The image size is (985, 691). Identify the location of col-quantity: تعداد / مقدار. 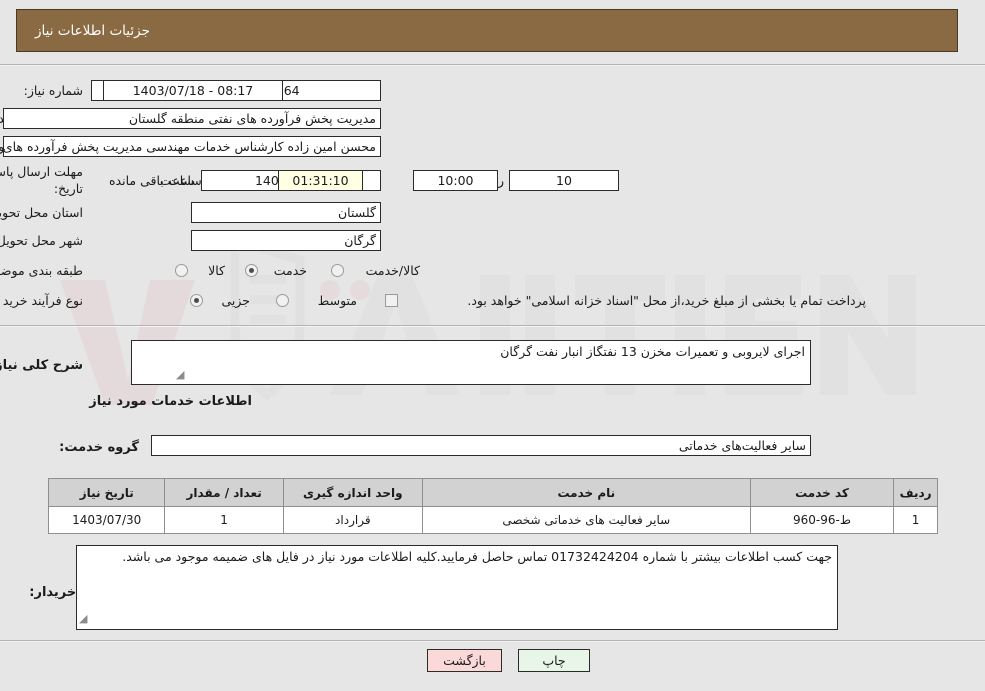
(224, 492).